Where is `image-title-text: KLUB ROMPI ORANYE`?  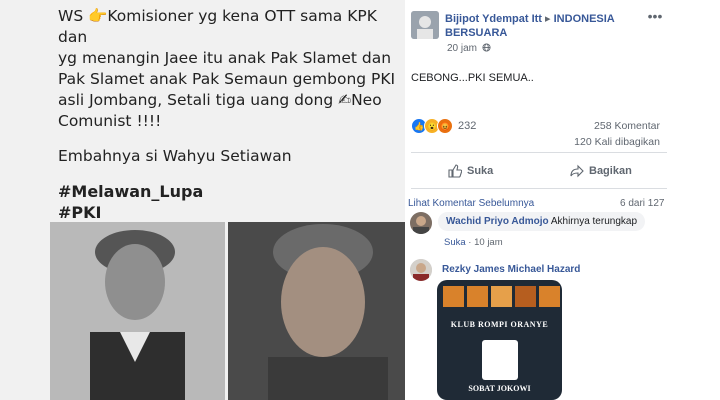 image-title-text: KLUB ROMPI ORANYE is located at coordinates (499, 324).